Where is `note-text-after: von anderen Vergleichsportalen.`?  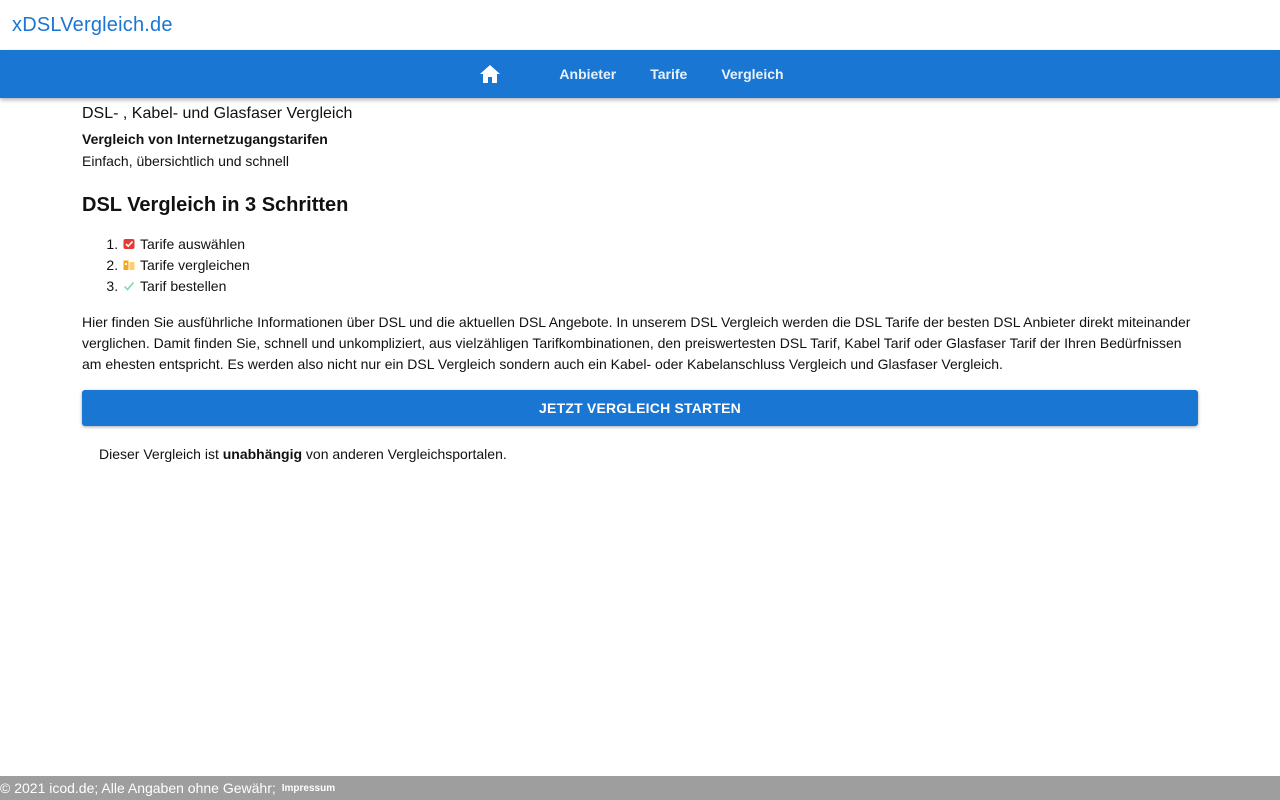 note-text-after: von anderen Vergleichsportalen. is located at coordinates (404, 454).